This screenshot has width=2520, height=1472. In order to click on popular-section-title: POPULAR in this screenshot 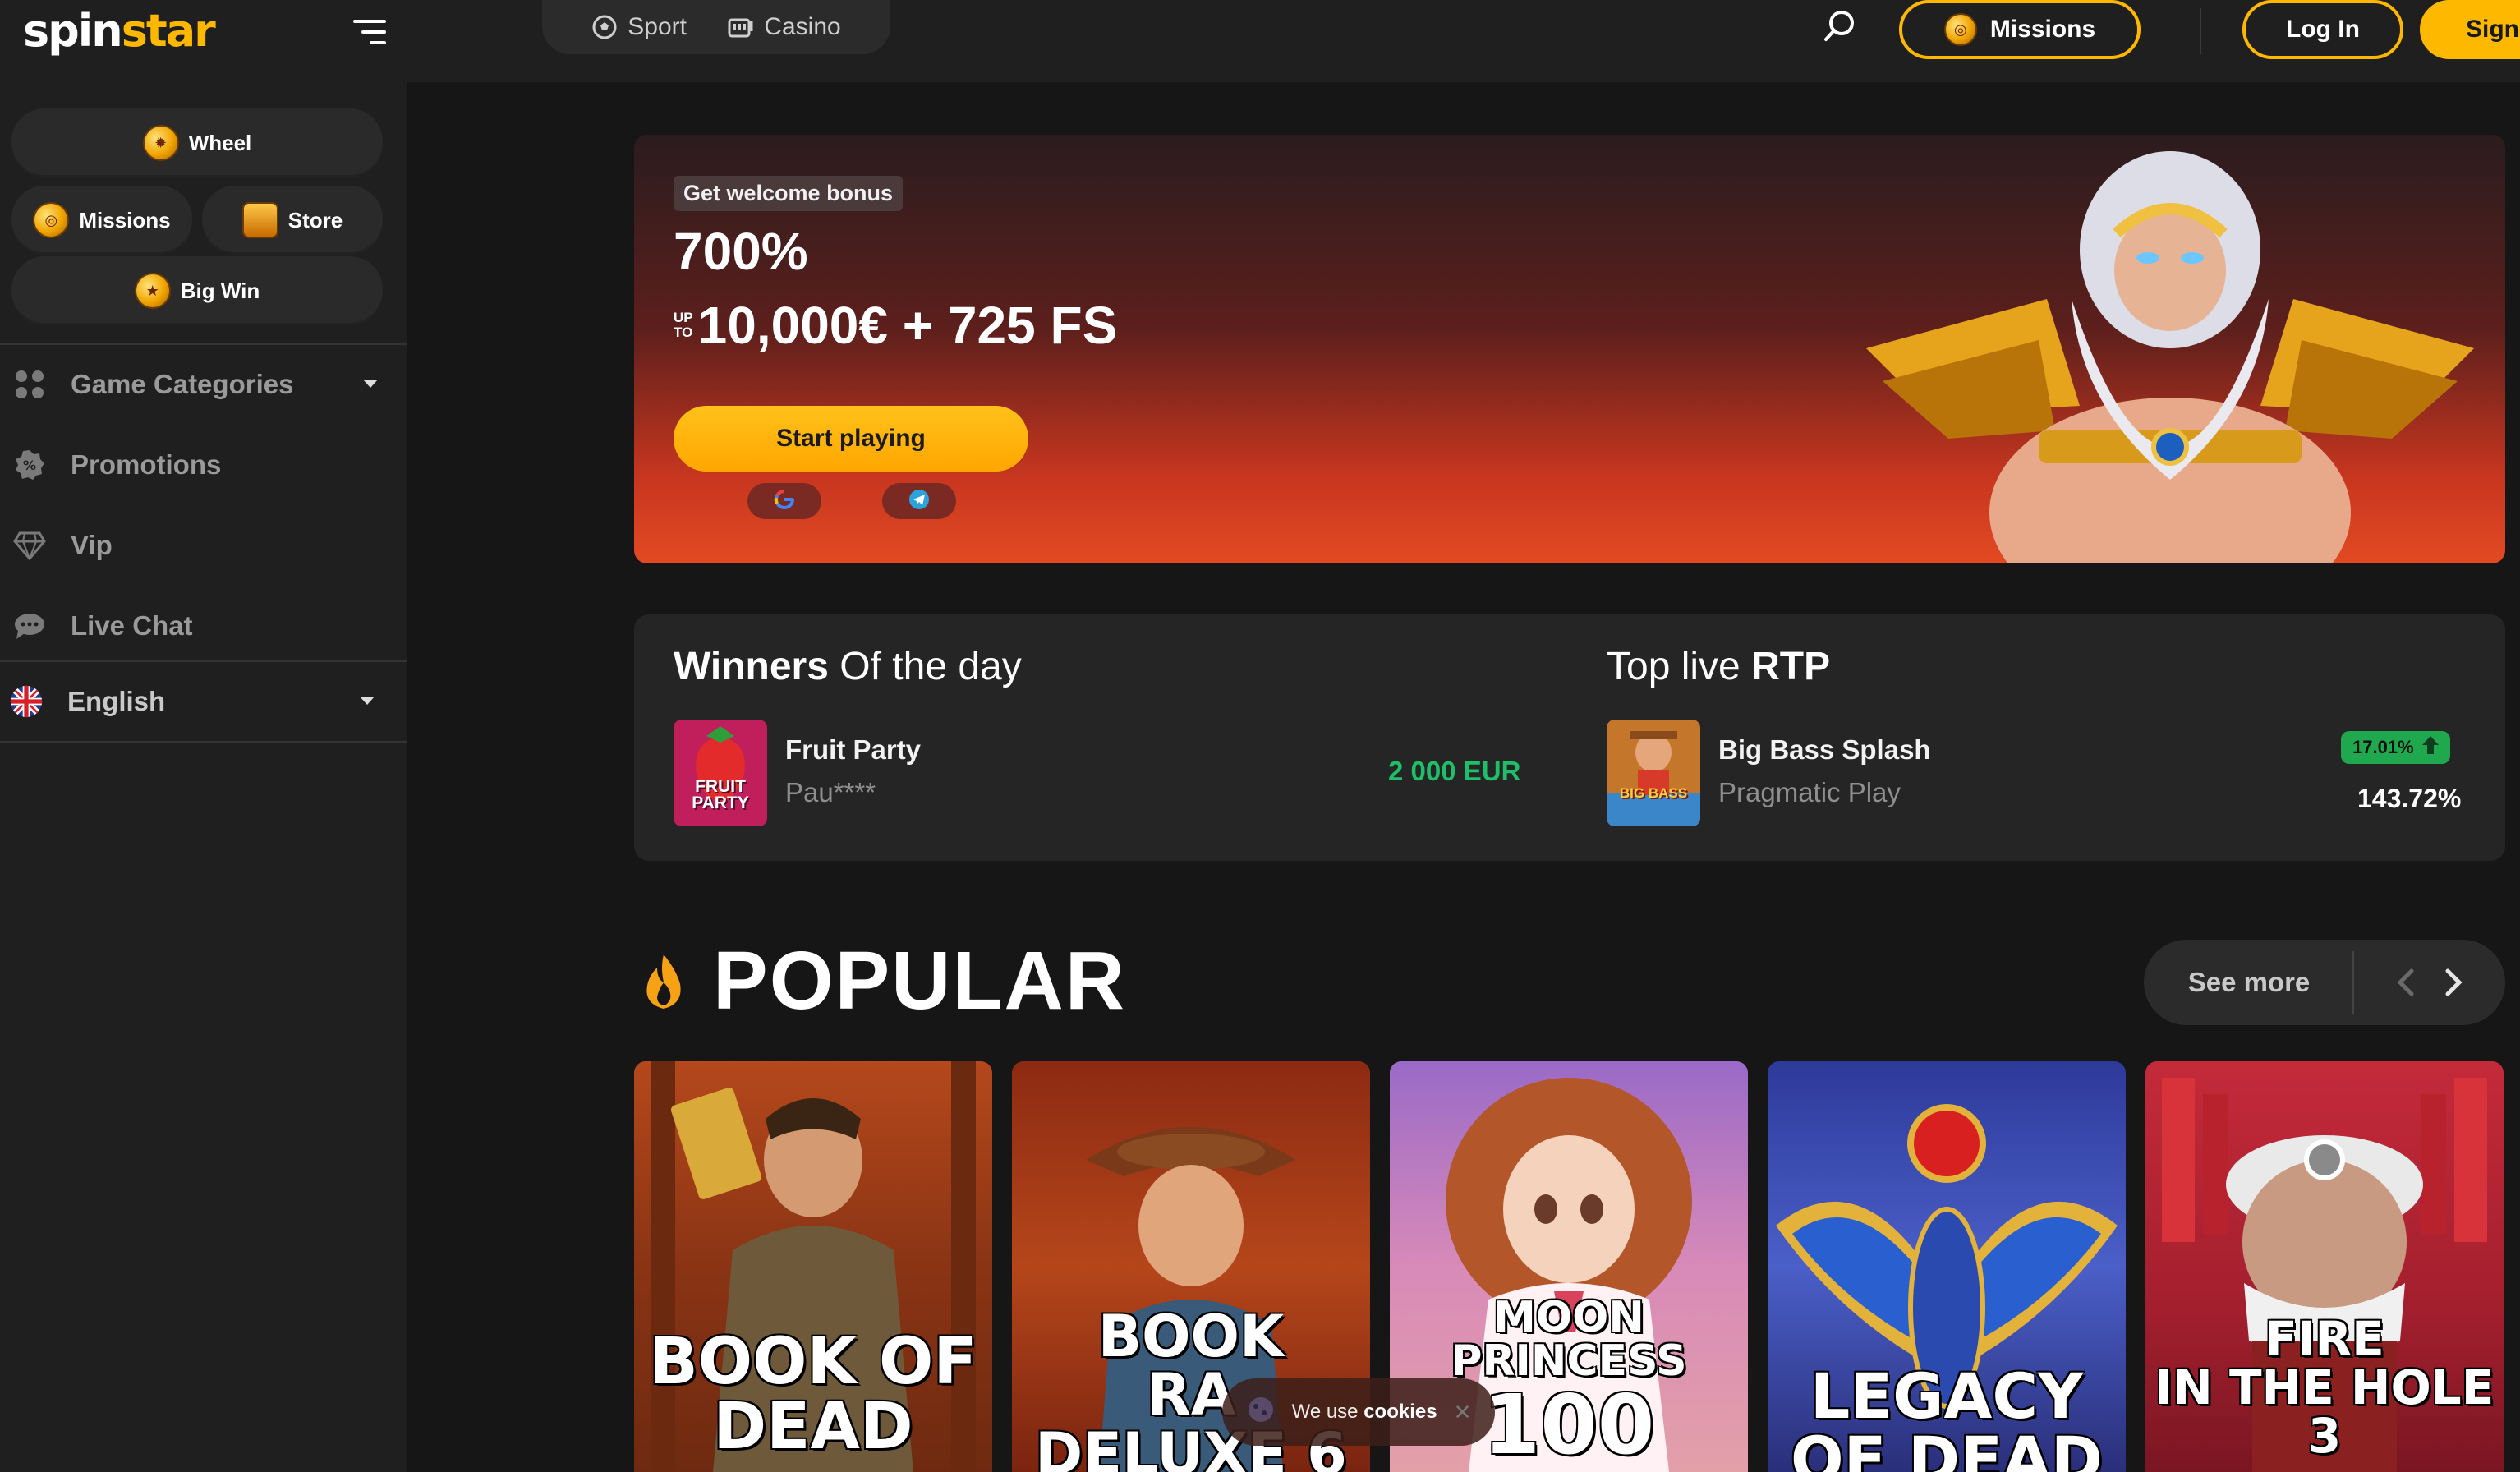, I will do `click(919, 981)`.